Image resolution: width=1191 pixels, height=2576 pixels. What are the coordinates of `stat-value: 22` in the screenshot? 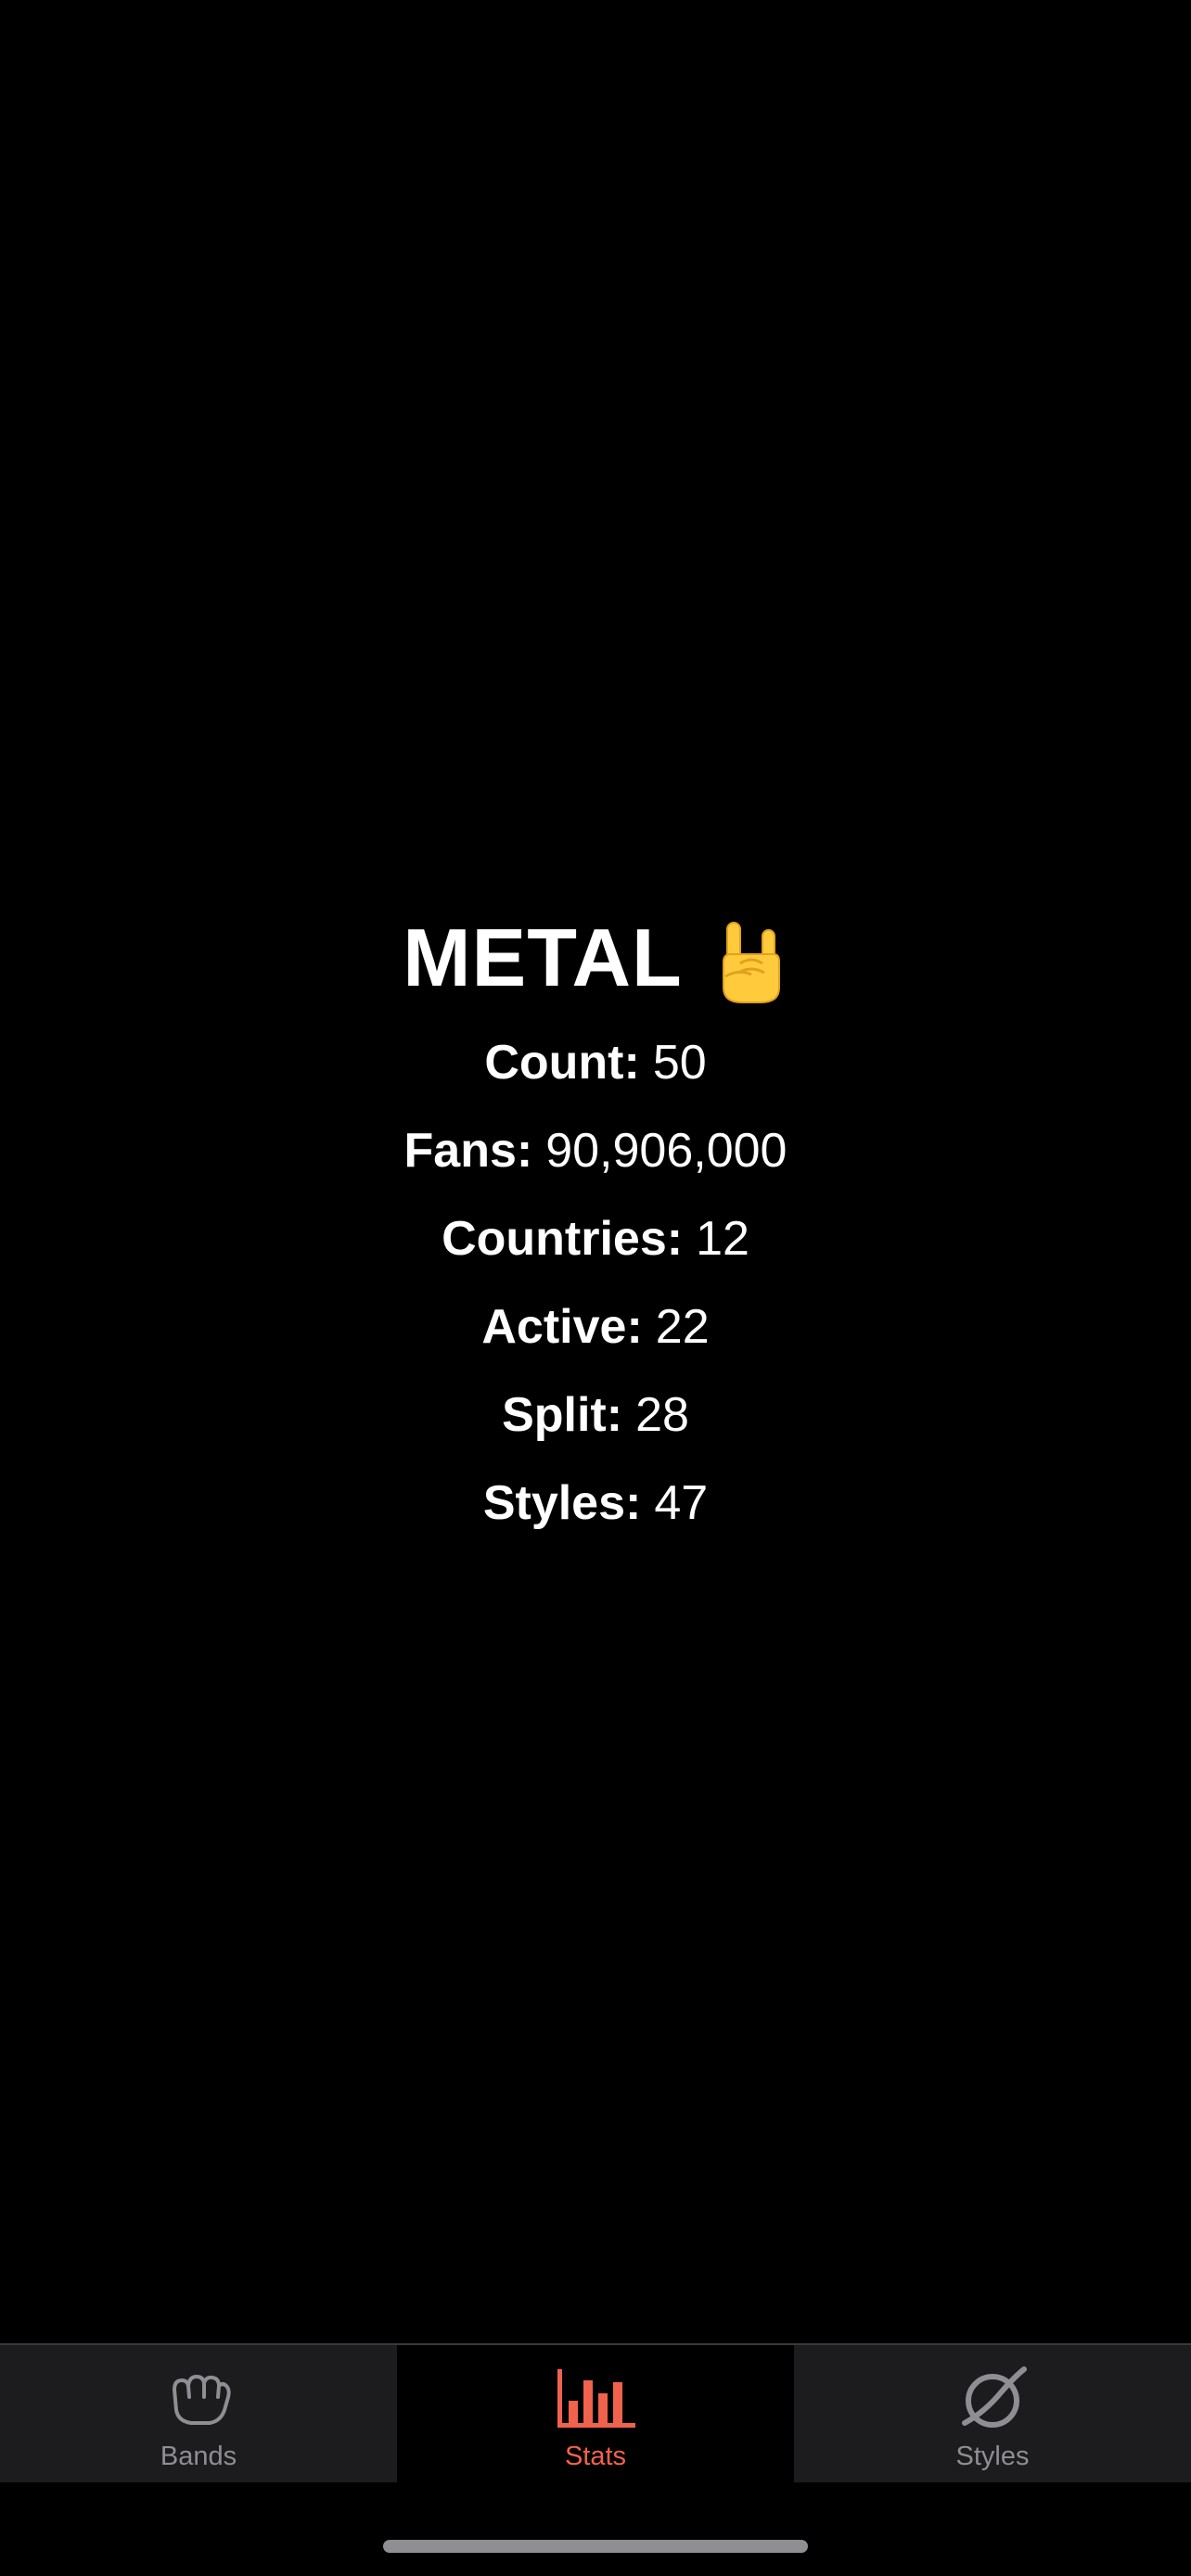 It's located at (682, 1326).